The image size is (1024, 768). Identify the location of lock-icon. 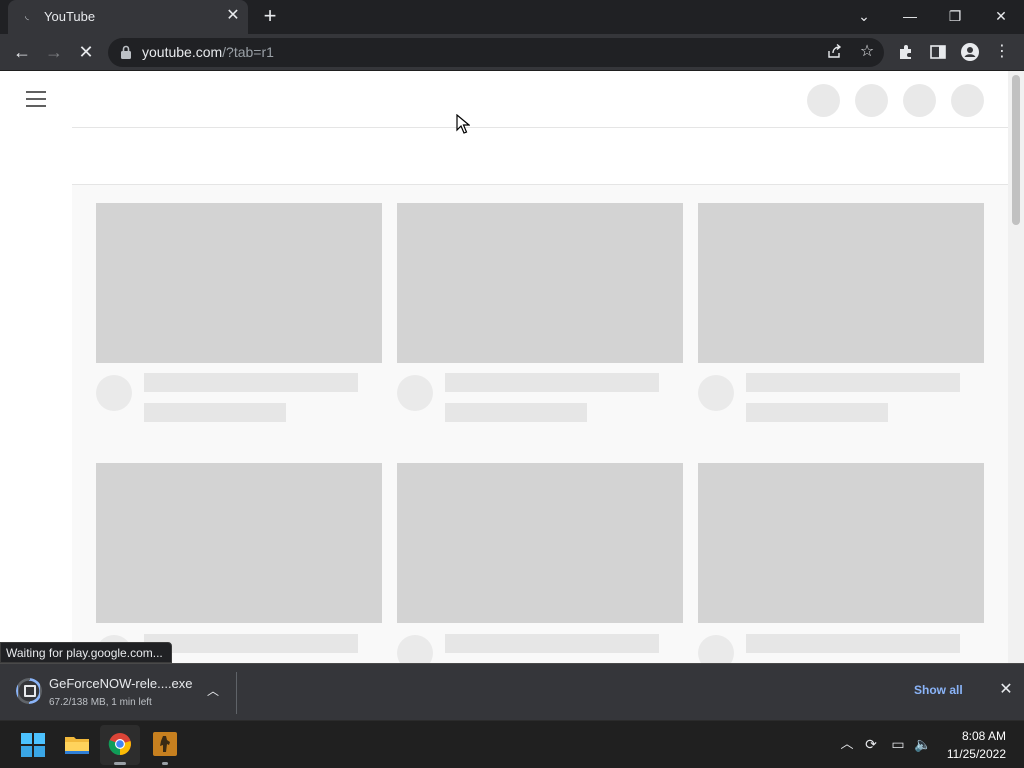
(126, 52).